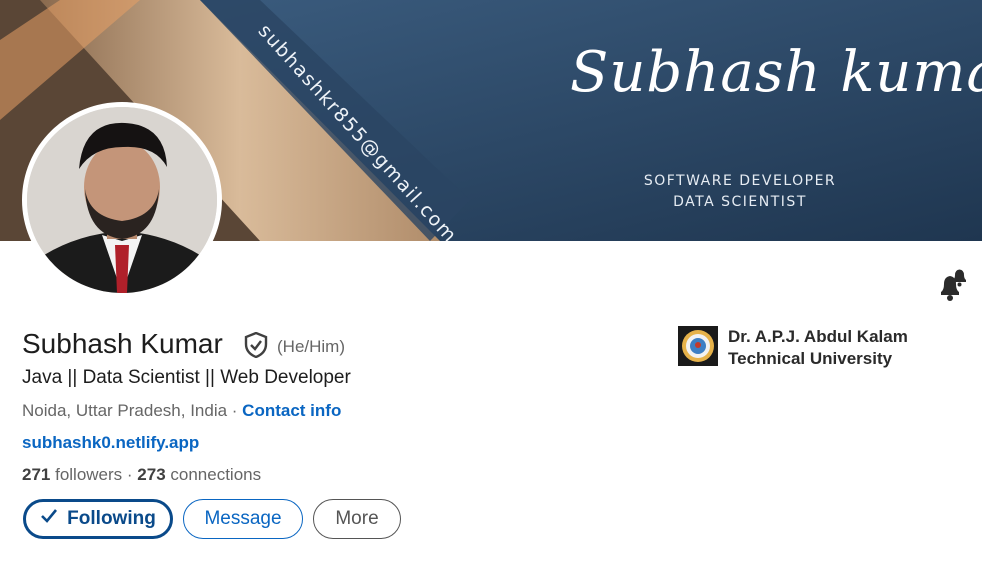  What do you see at coordinates (698, 346) in the screenshot?
I see `university-logo` at bounding box center [698, 346].